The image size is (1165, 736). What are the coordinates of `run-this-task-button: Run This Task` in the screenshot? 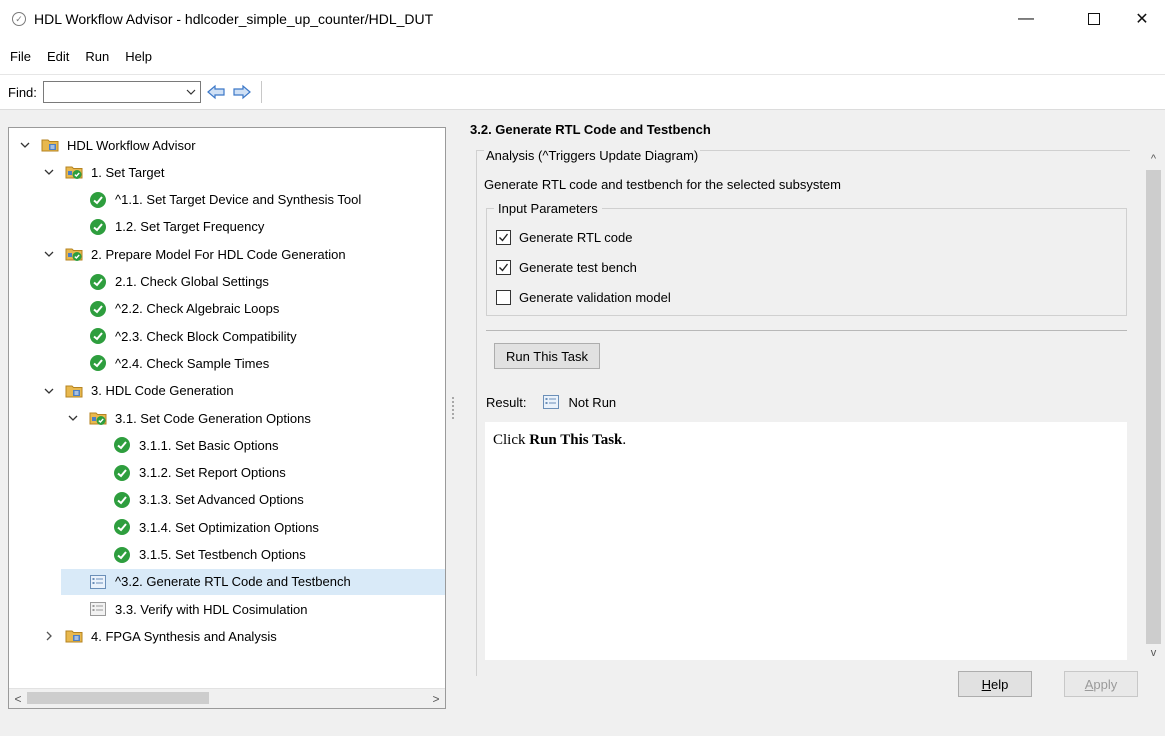 It's located at (547, 356).